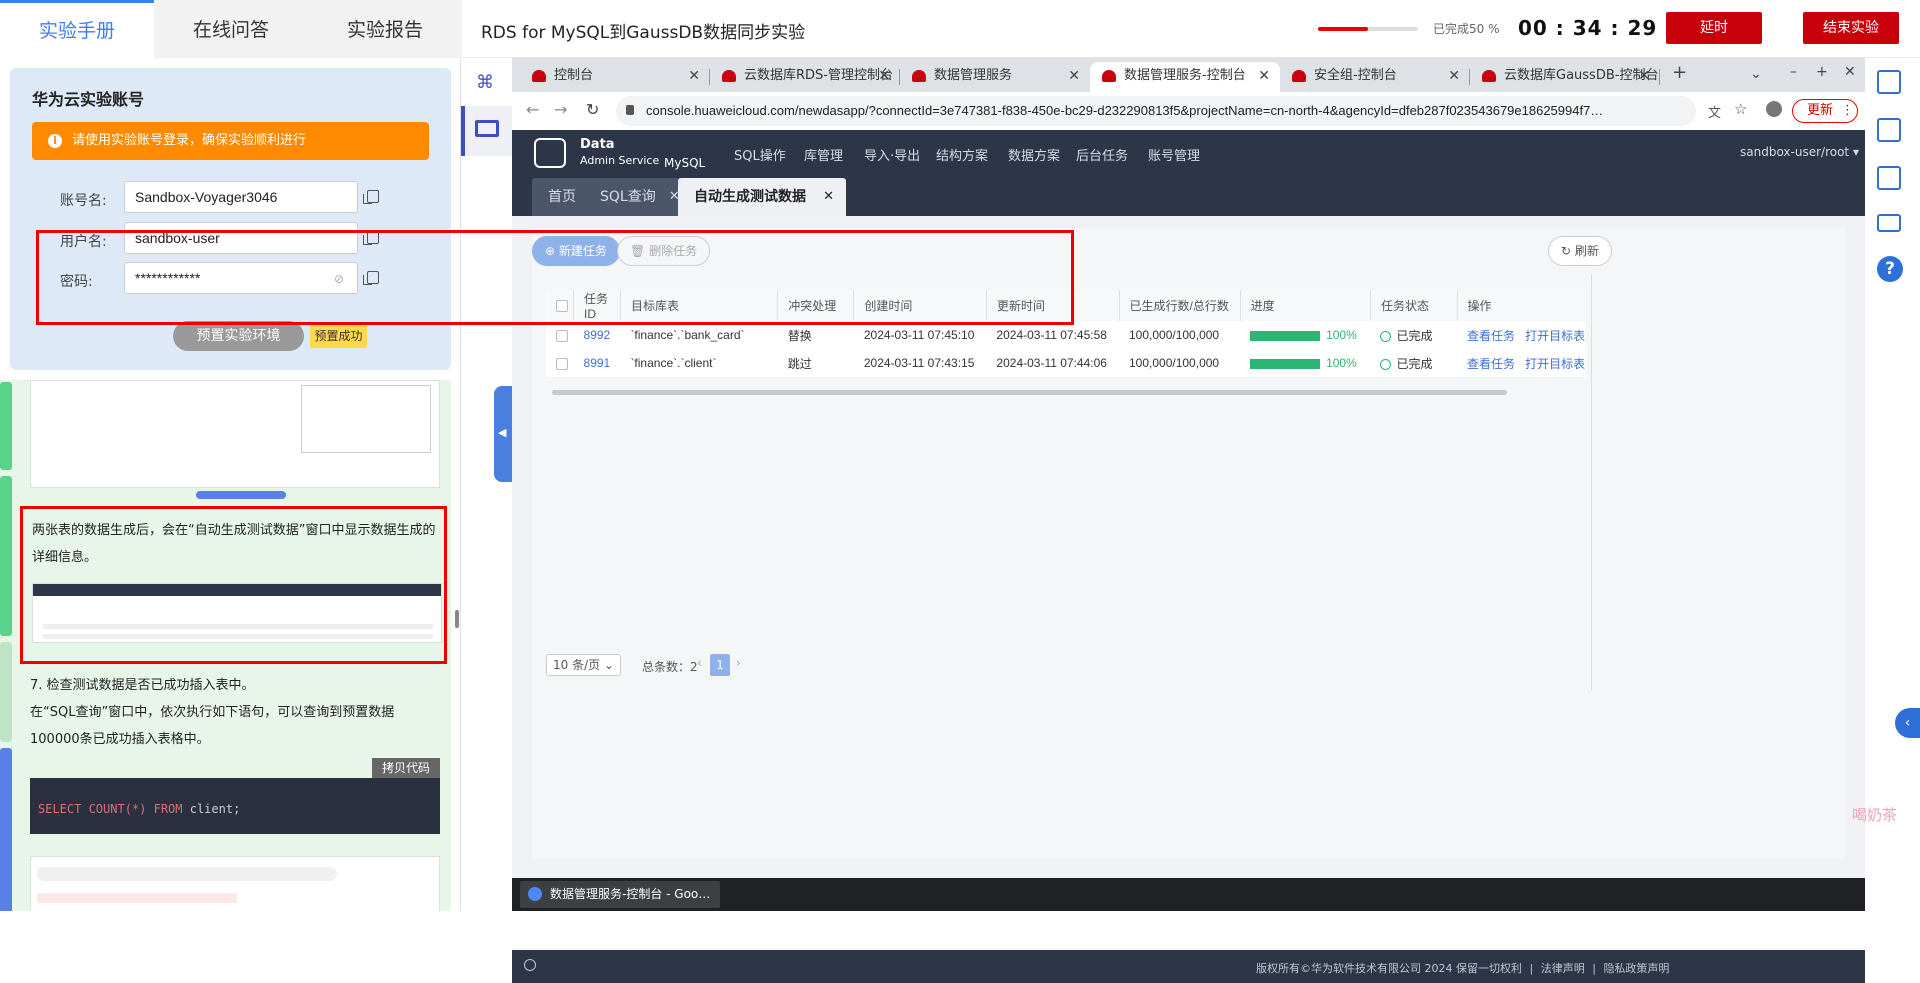 This screenshot has width=1920, height=983. I want to click on nav-data-plan: 数据方案, so click(1034, 154).